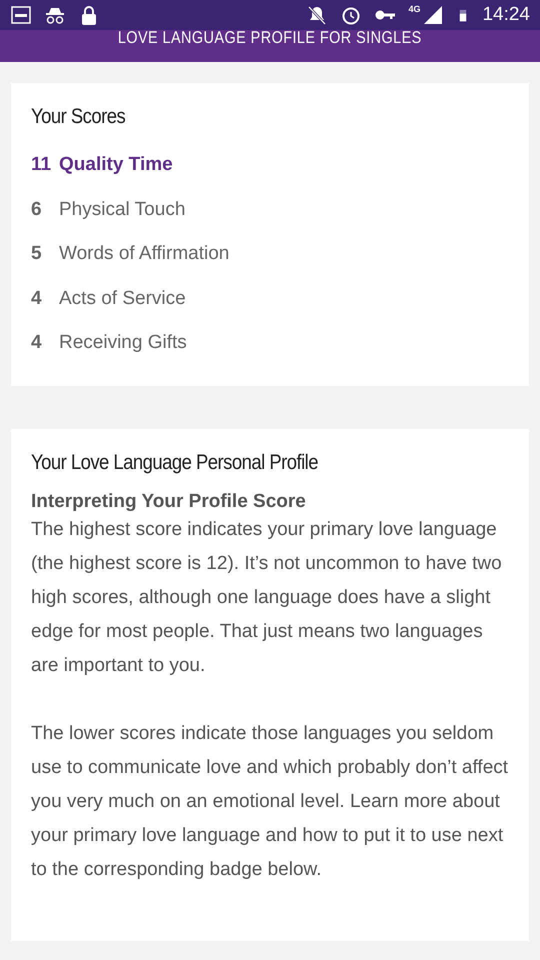  What do you see at coordinates (144, 254) in the screenshot?
I see `score-label: Words of Affirmation` at bounding box center [144, 254].